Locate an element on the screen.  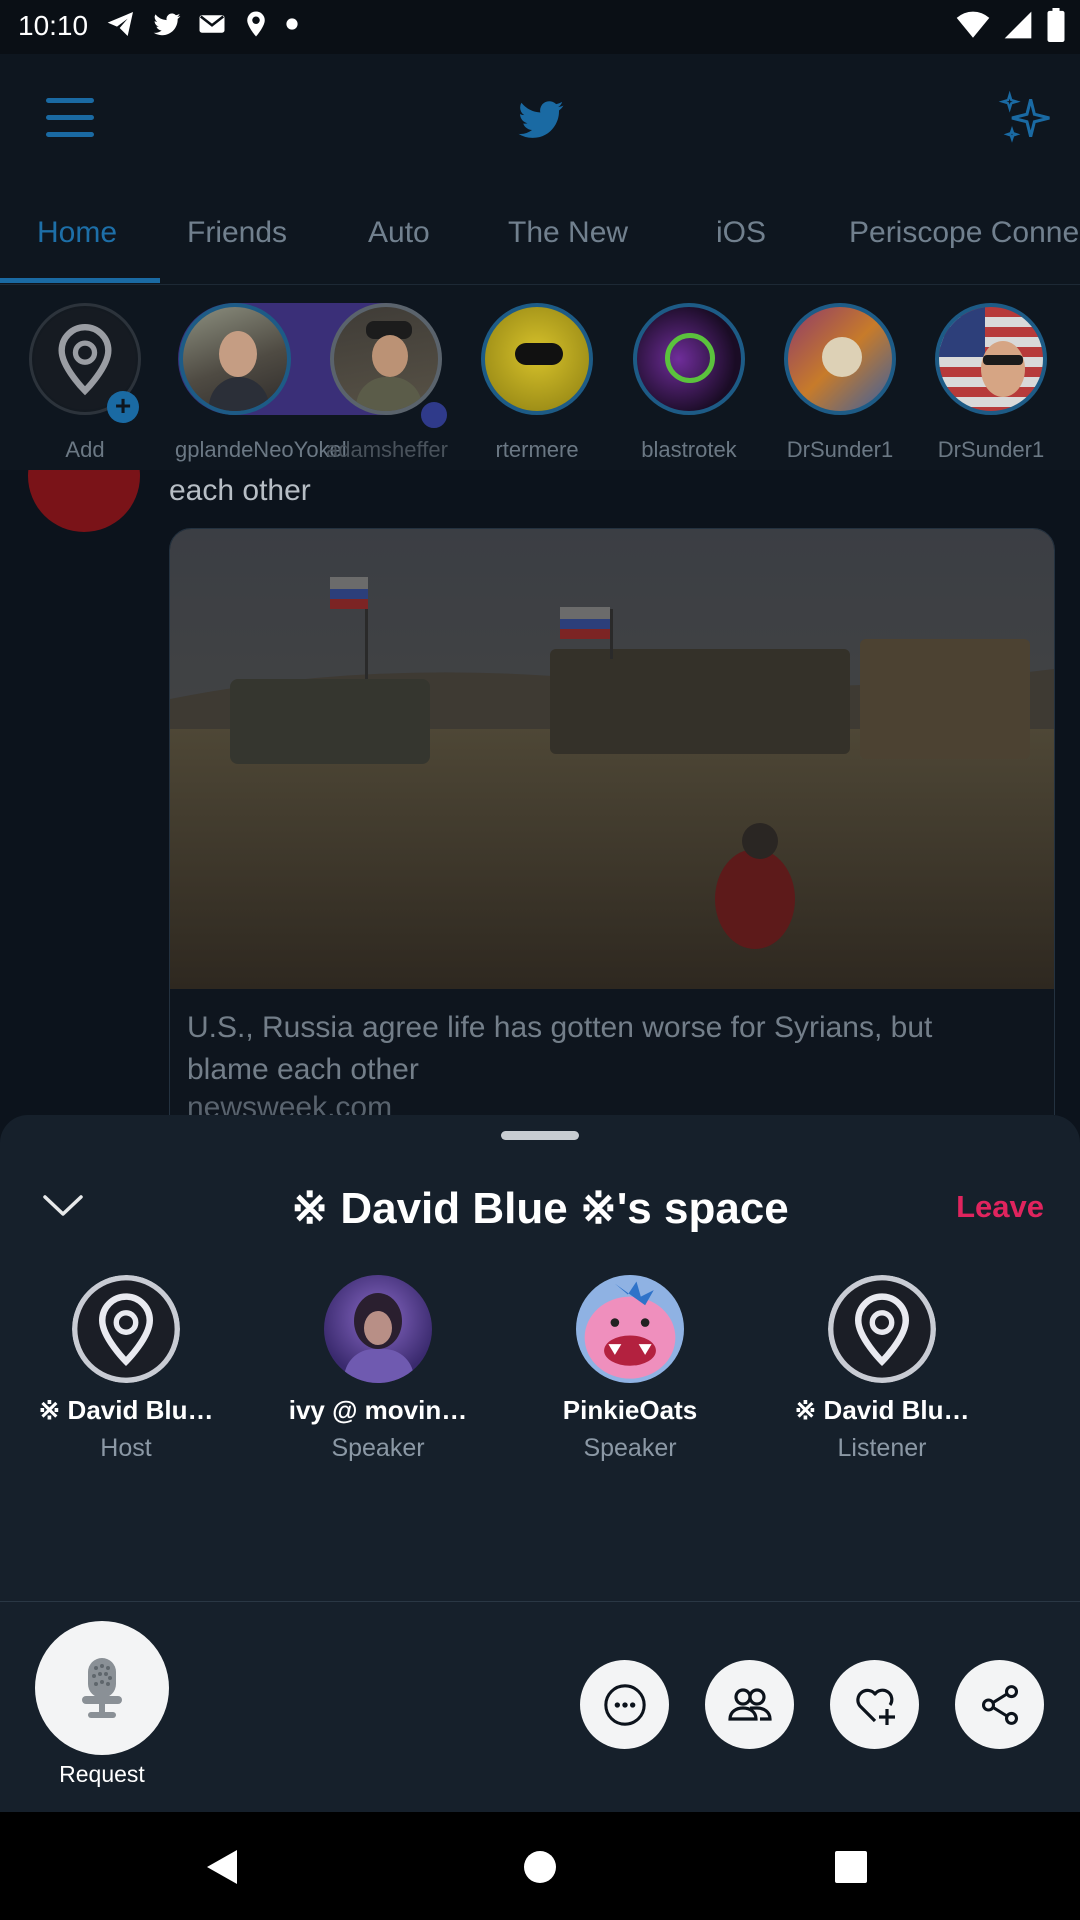
add-plus-badge: + is located at coordinates (123, 407).